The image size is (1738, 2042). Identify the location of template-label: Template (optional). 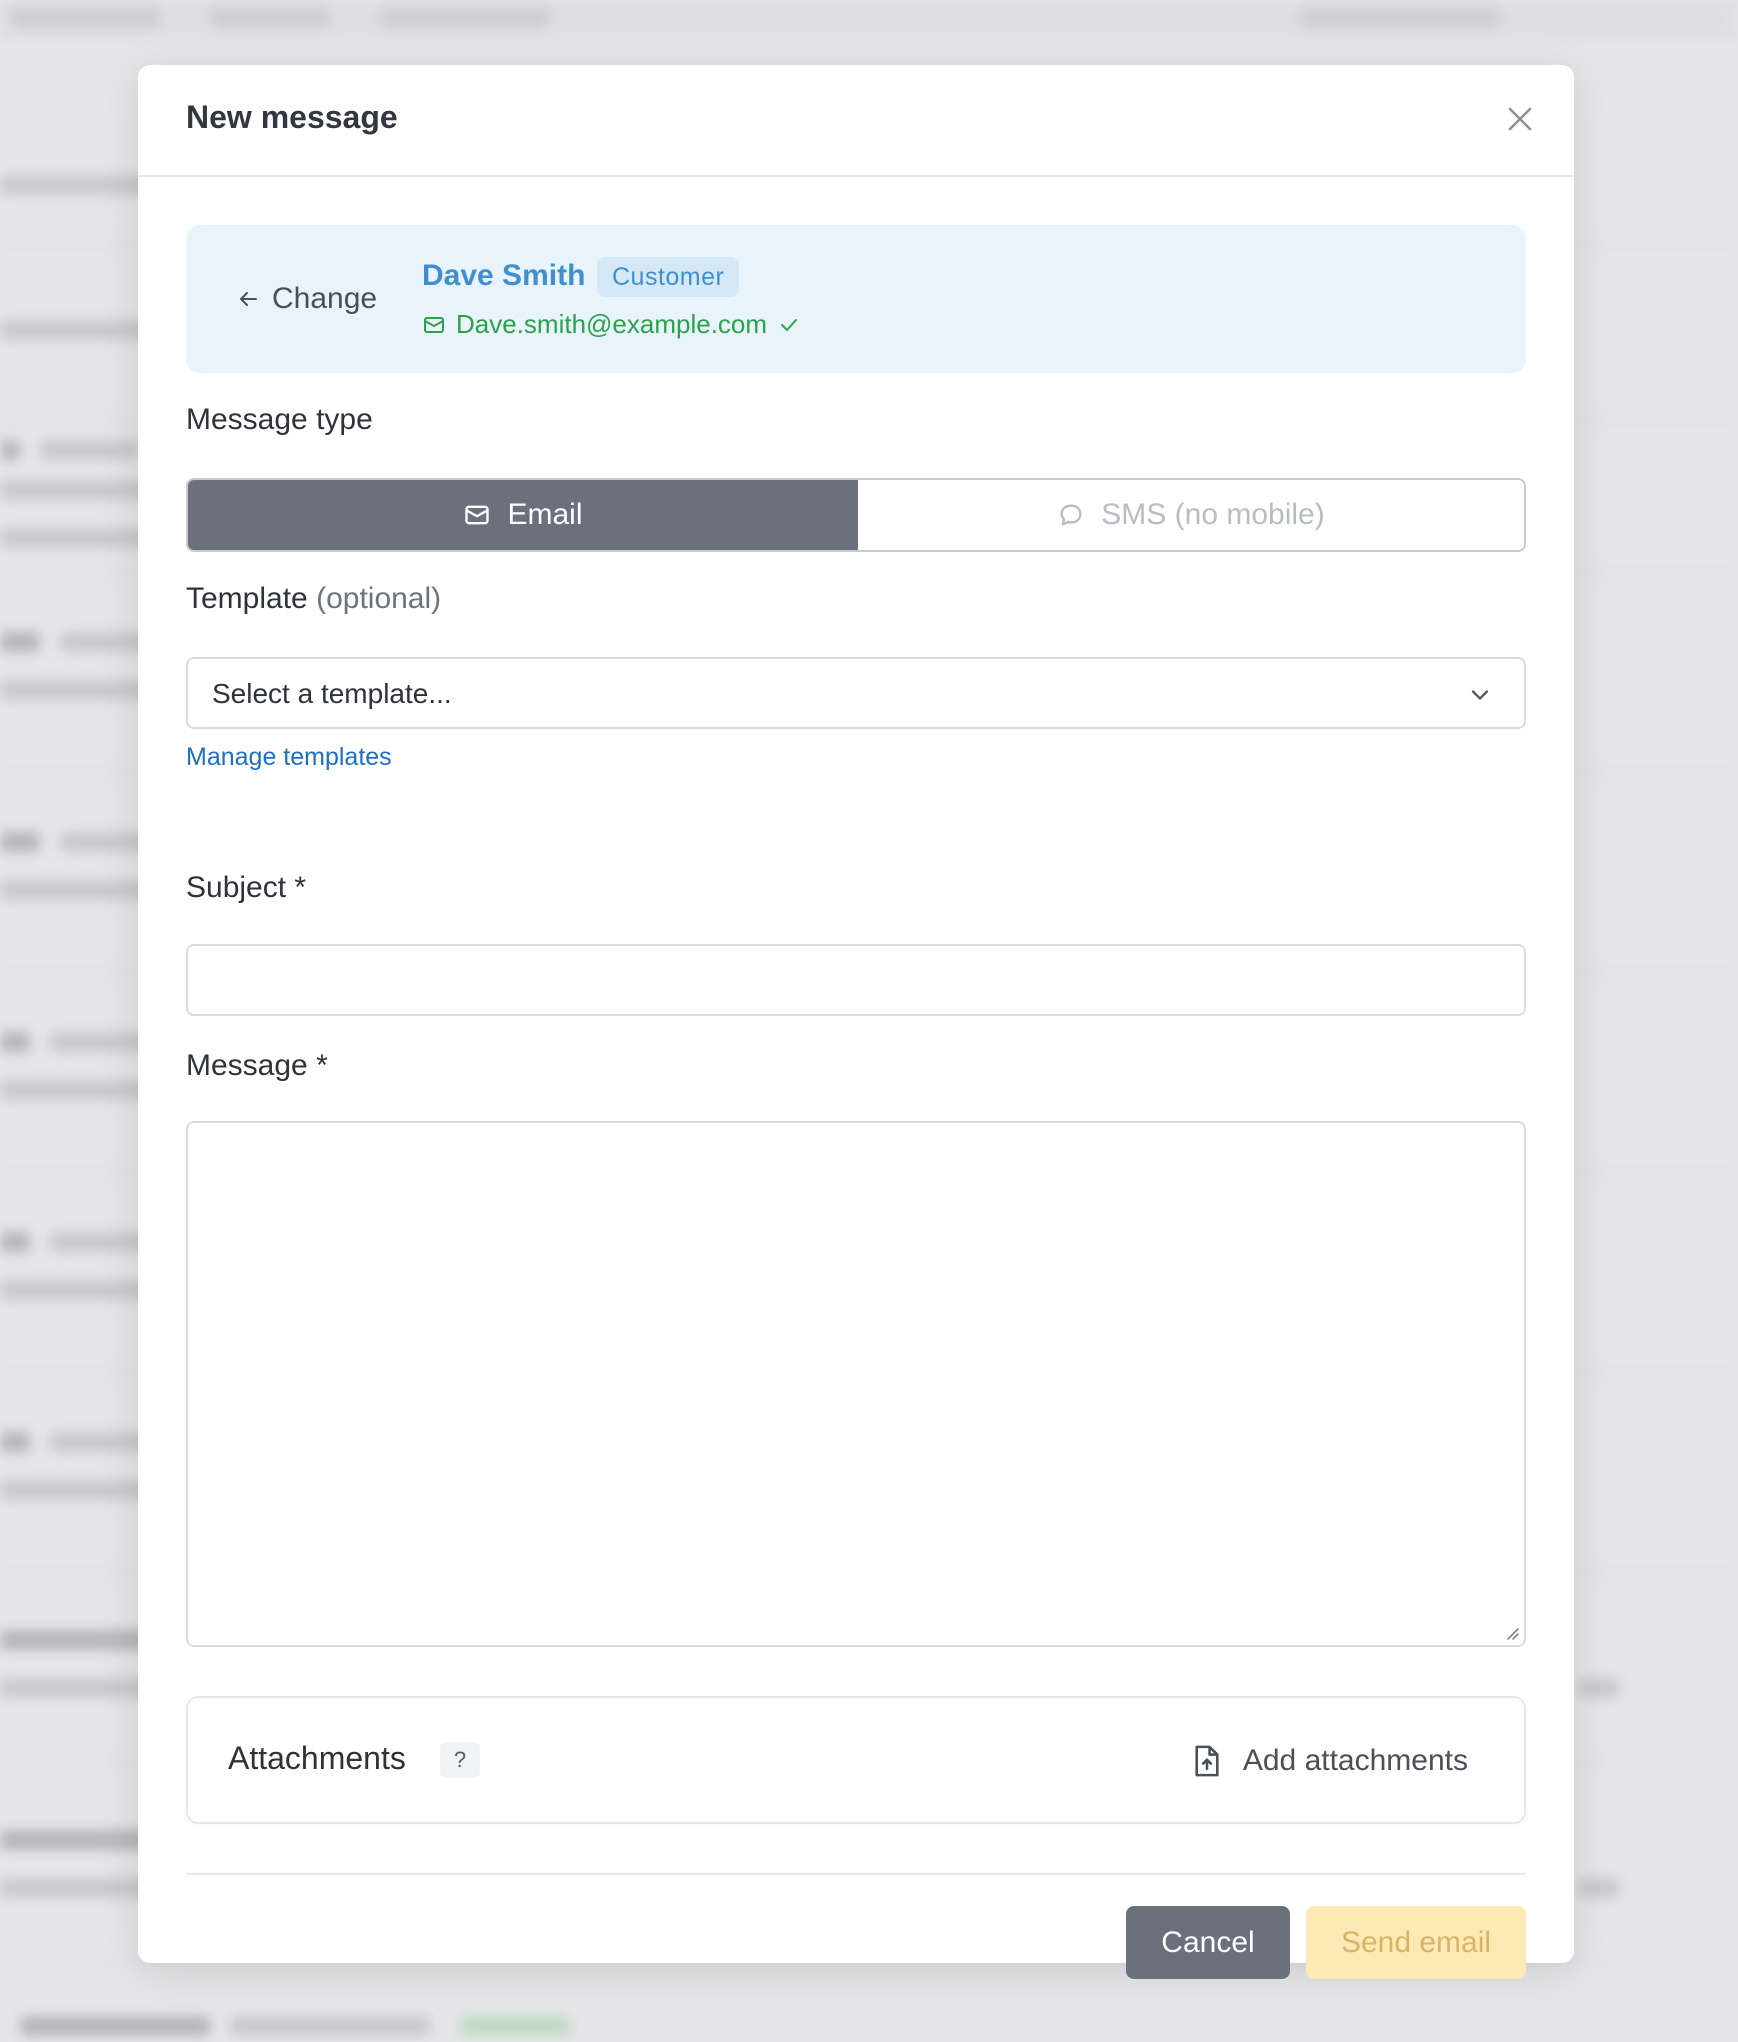
(313, 599).